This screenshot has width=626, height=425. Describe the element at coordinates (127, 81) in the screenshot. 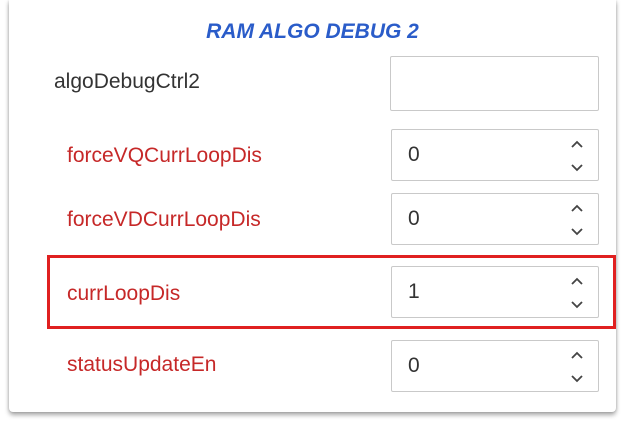

I see `algo-debug-ctrl2-label: algoDebugCtrl2` at that location.